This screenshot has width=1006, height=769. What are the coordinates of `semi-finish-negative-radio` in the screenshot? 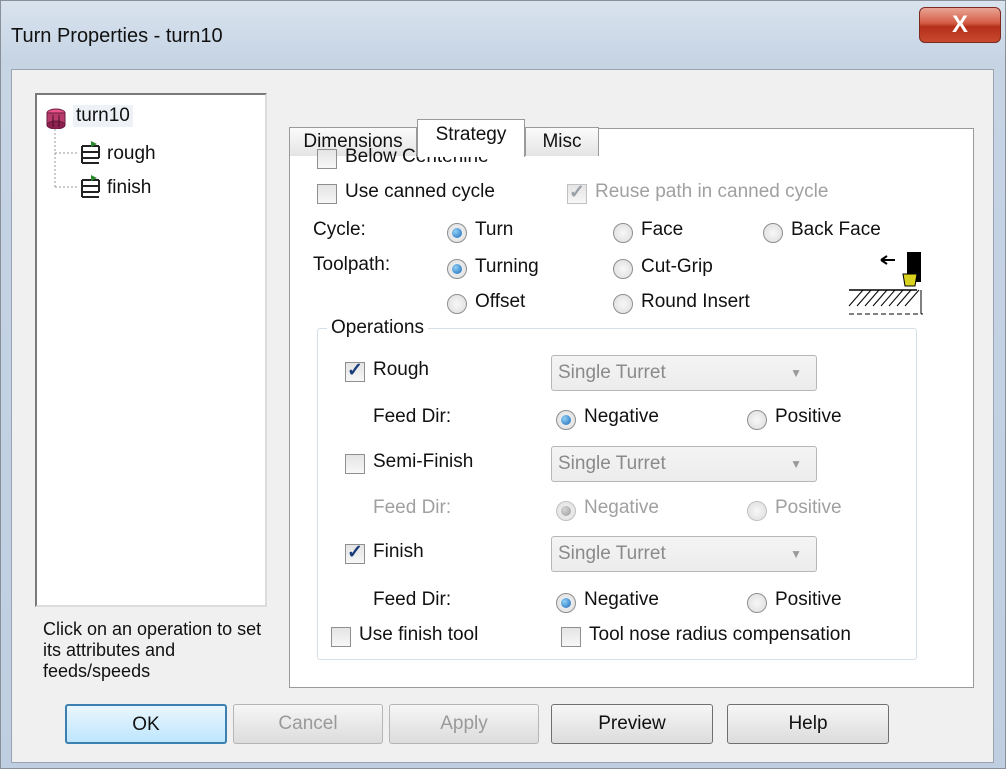 It's located at (566, 511).